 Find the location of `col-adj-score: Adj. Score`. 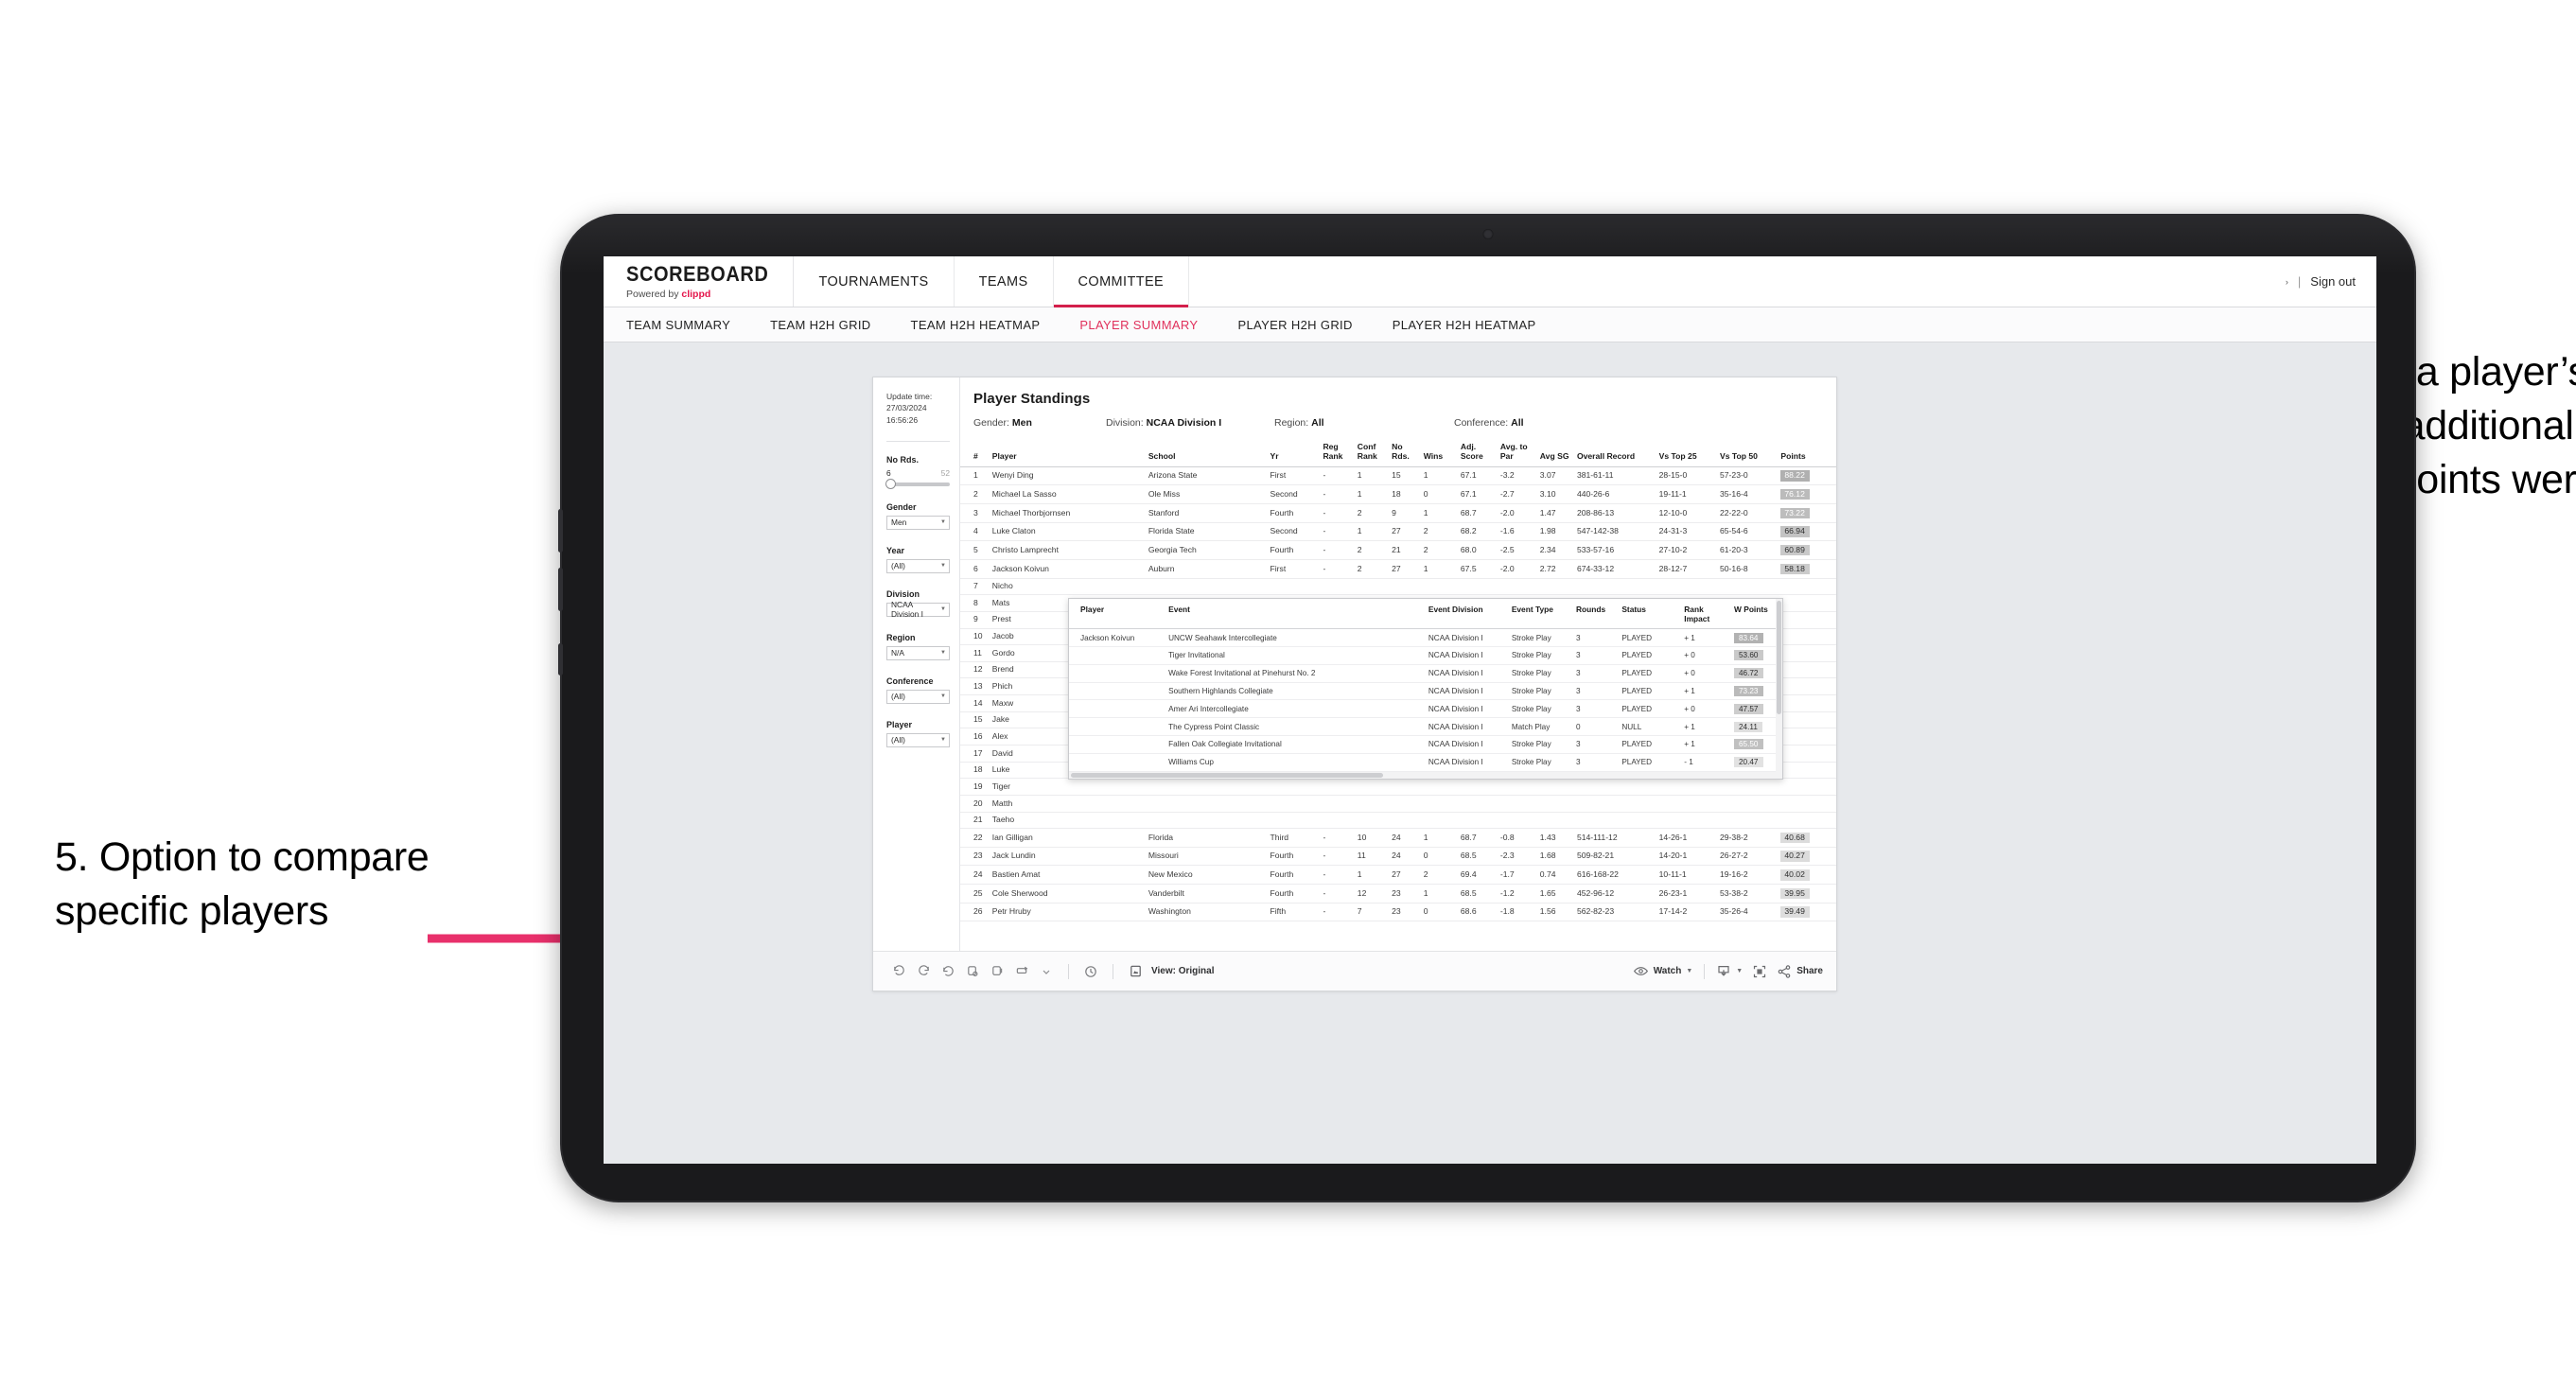

col-adj-score: Adj. Score is located at coordinates (1477, 453).